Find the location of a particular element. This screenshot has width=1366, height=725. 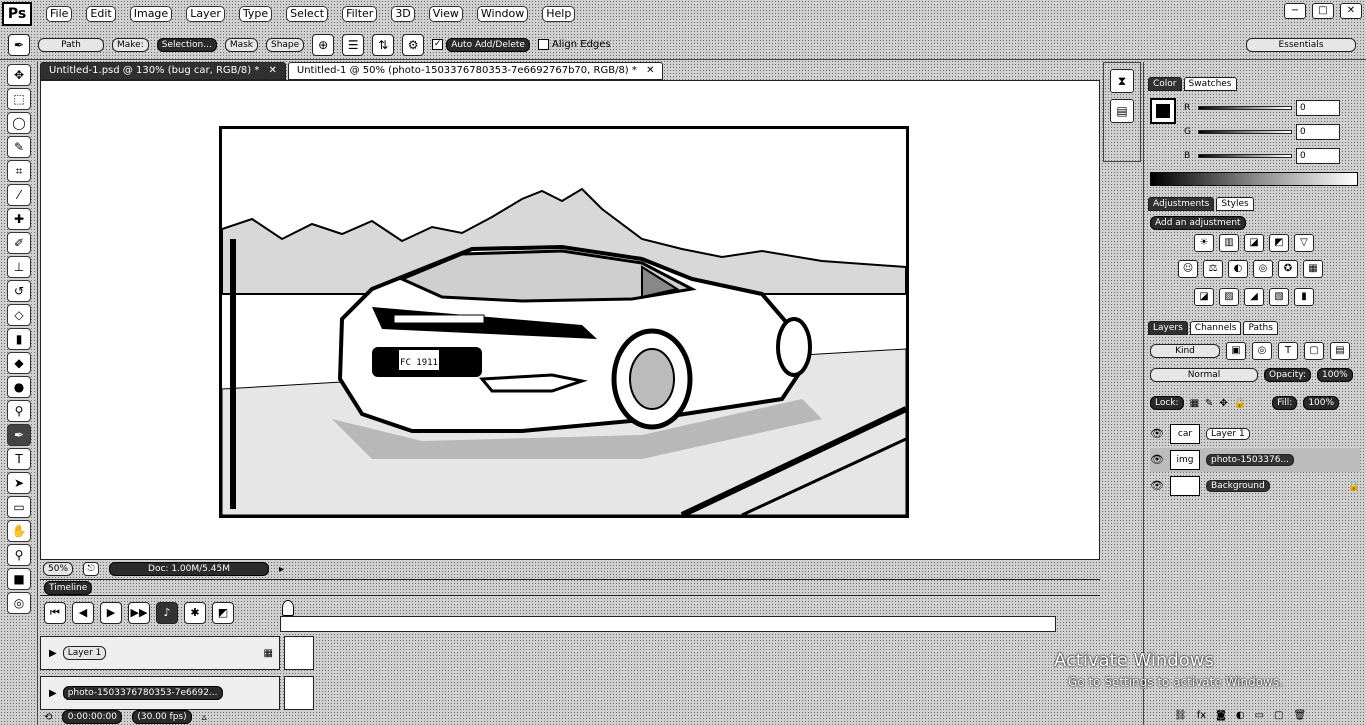

playhead is located at coordinates (288, 608).